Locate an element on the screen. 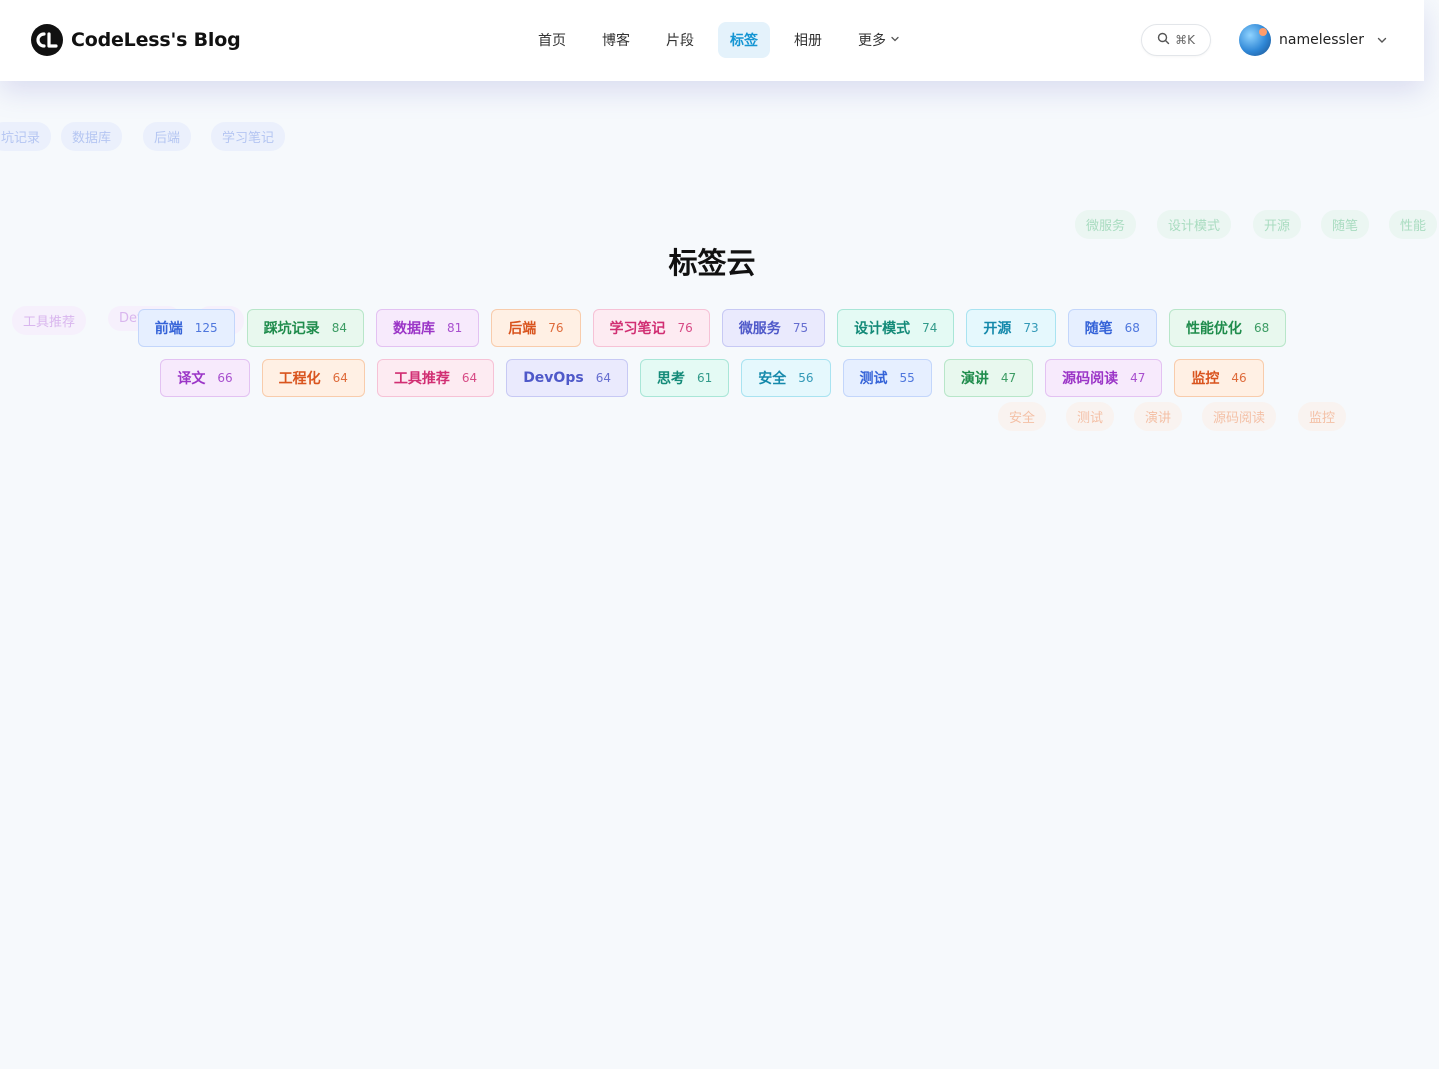 The height and width of the screenshot is (1069, 1439). tag-name: 工具推荐 is located at coordinates (421, 379).